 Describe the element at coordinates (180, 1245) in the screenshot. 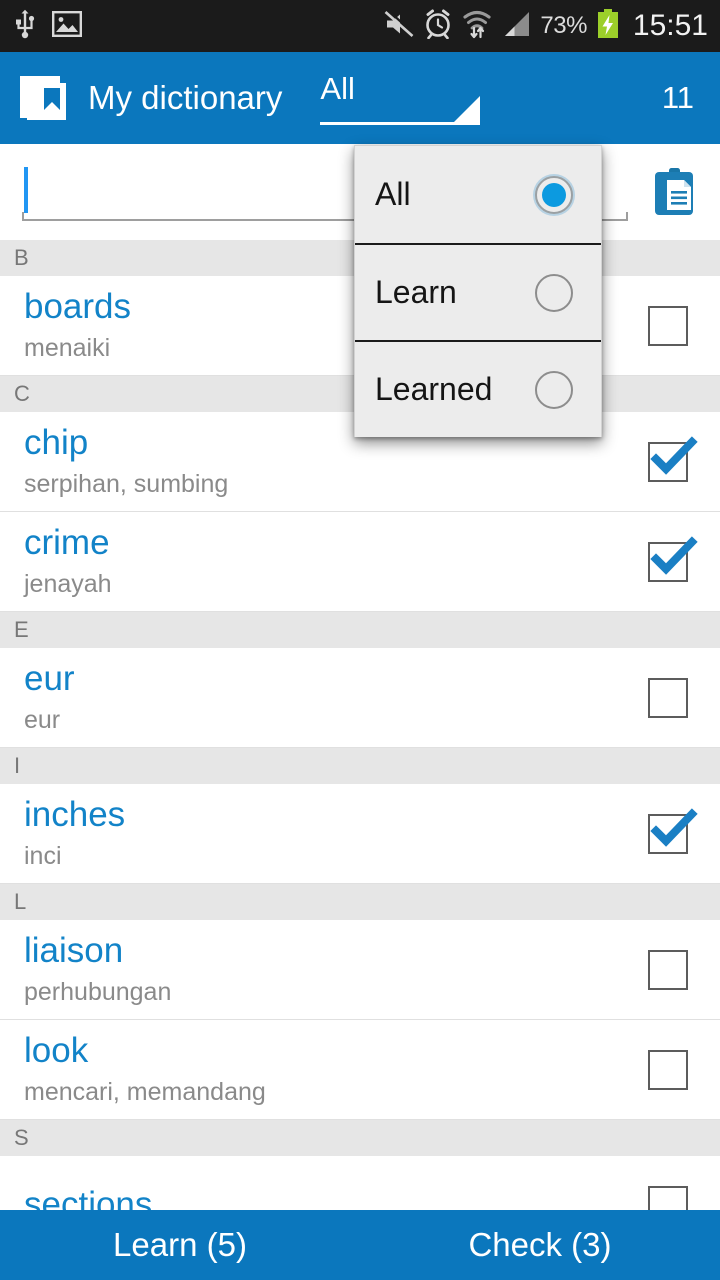

I see `learn-button: Learn (5)` at that location.